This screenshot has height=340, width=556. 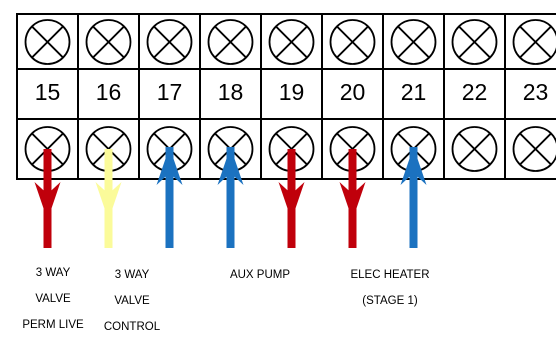 What do you see at coordinates (47, 92) in the screenshot?
I see `terminal-number-15: 15` at bounding box center [47, 92].